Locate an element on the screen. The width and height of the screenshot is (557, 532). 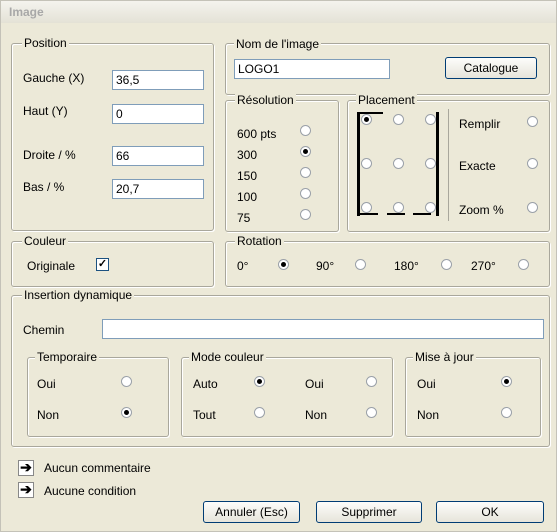
position-legend: Position is located at coordinates (45, 43).